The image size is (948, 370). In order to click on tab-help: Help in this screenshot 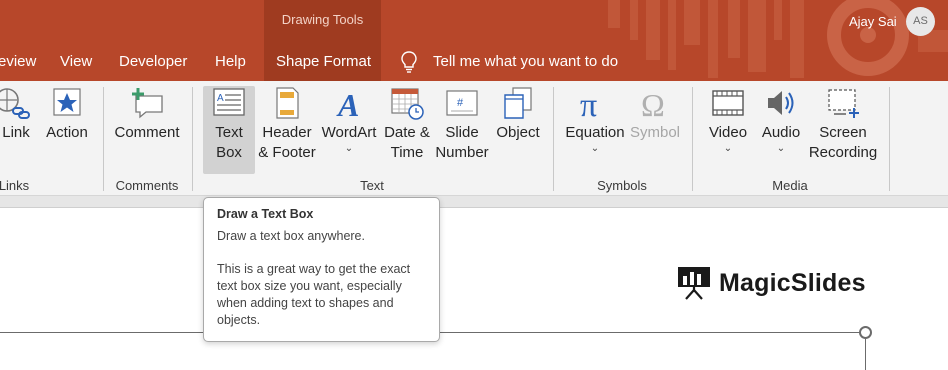, I will do `click(230, 61)`.